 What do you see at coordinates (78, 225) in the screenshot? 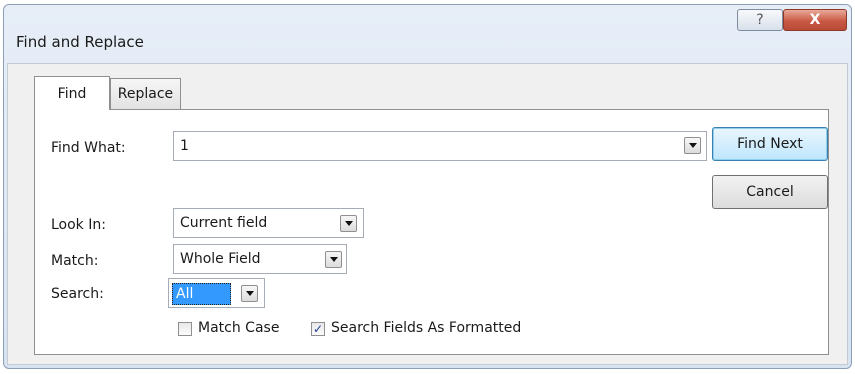
I see `look-in-label: Look In:` at bounding box center [78, 225].